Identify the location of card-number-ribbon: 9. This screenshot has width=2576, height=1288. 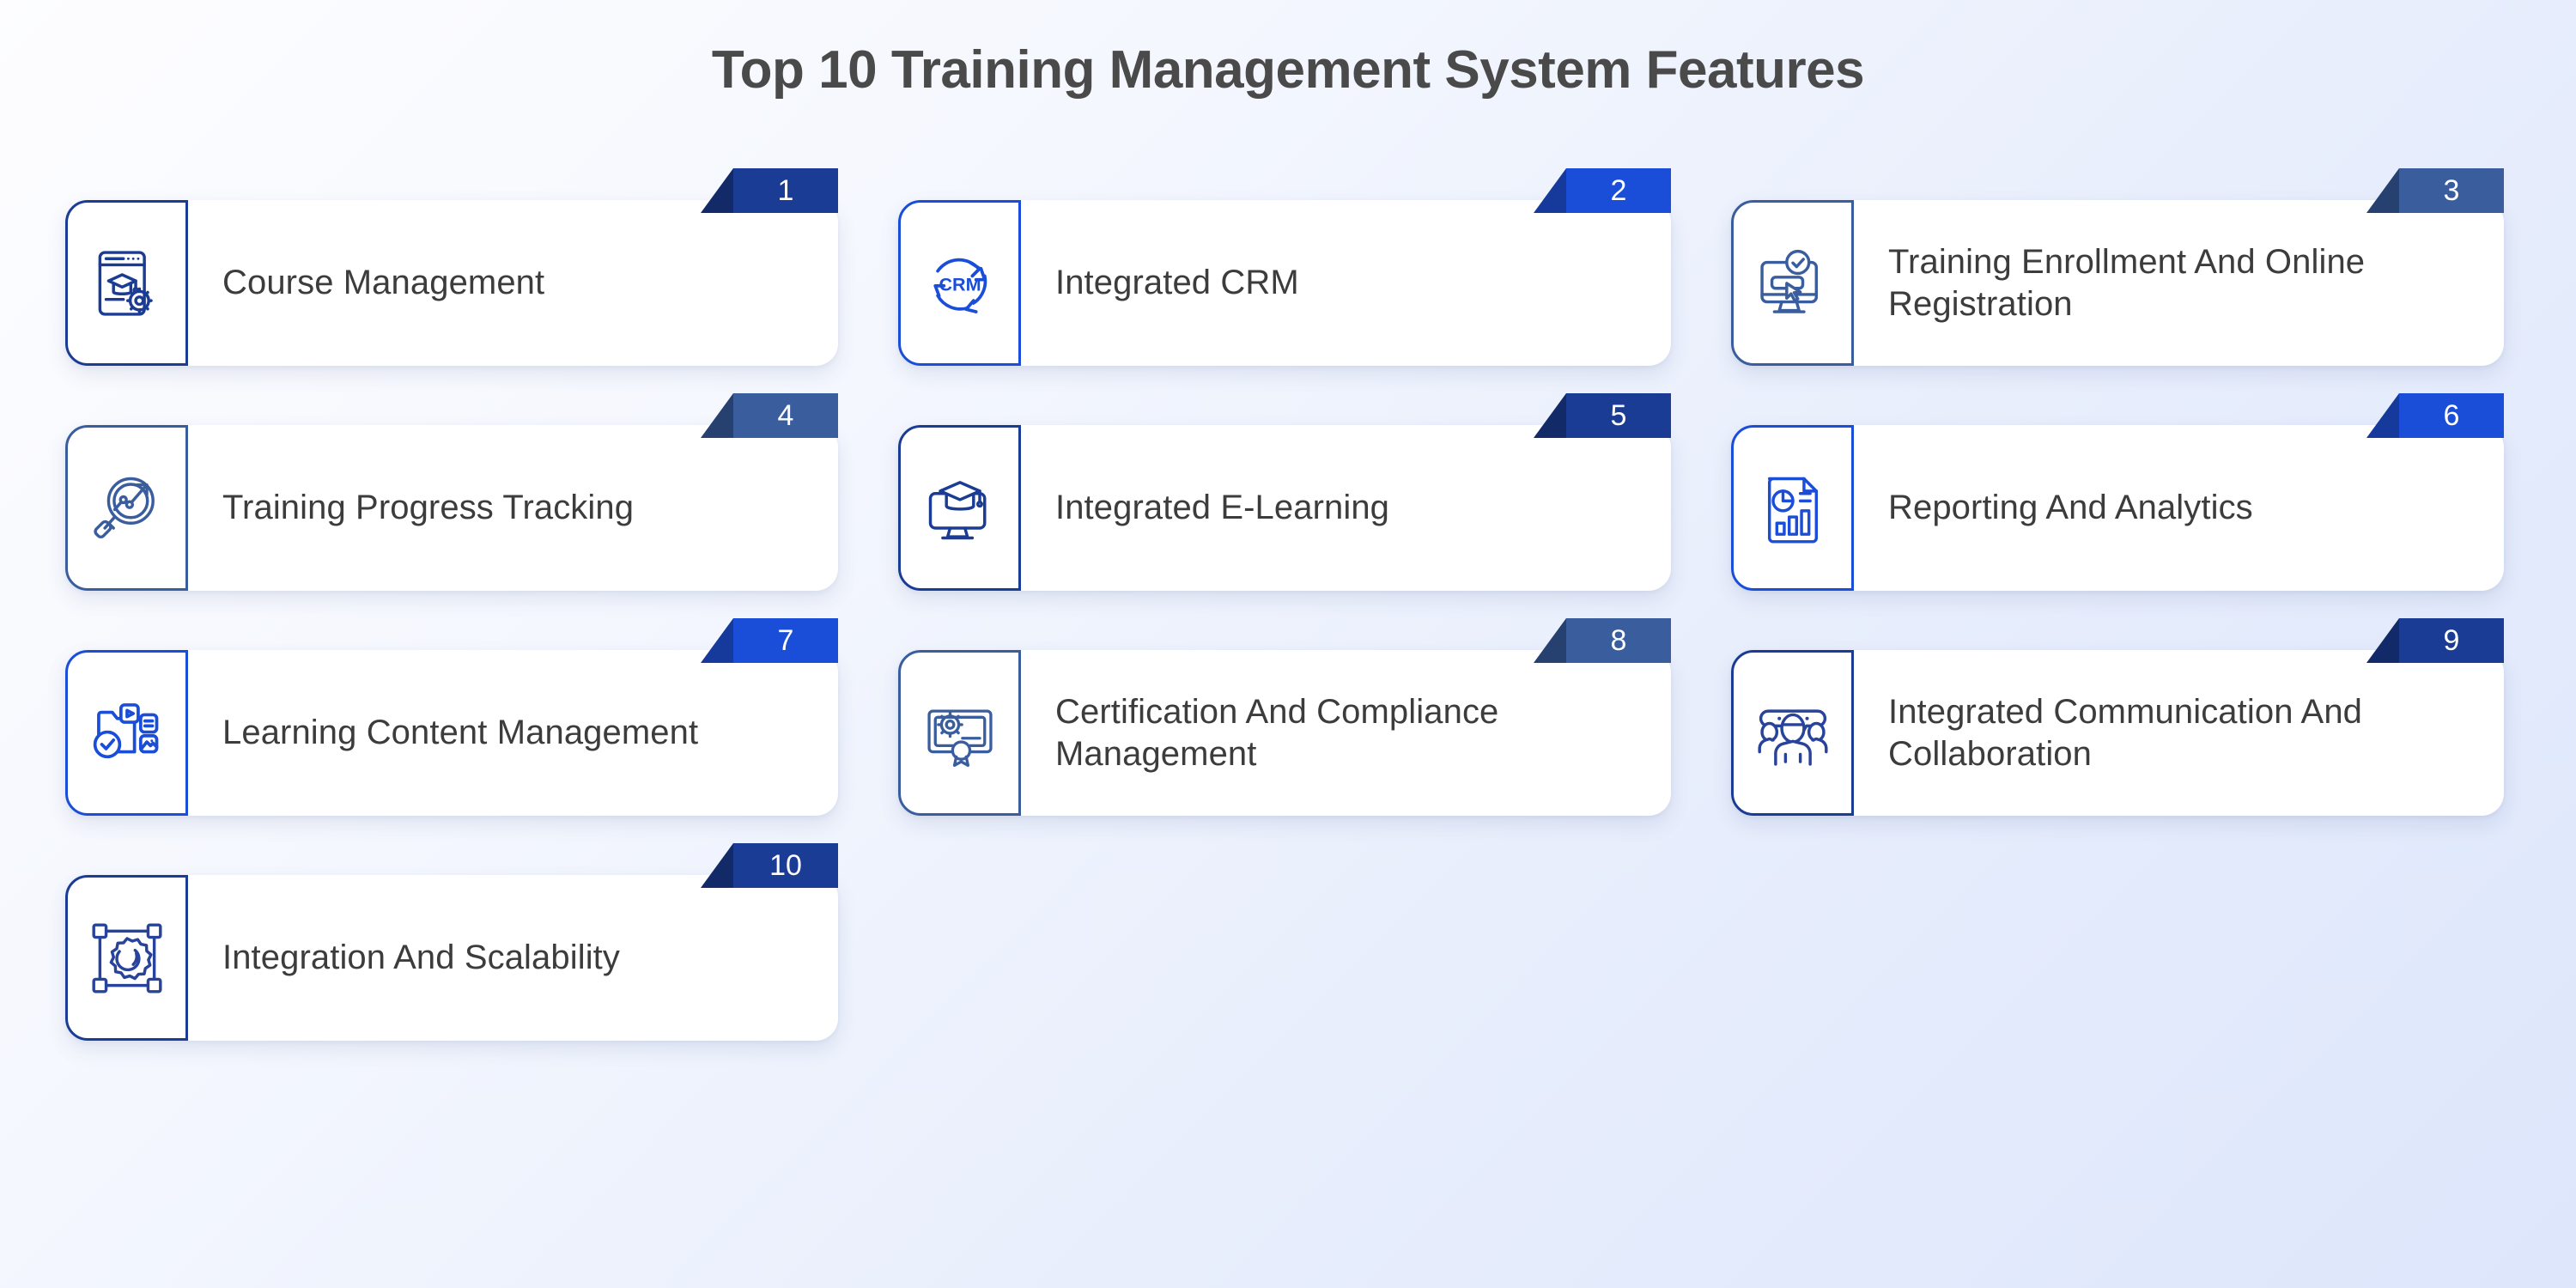
(2435, 640).